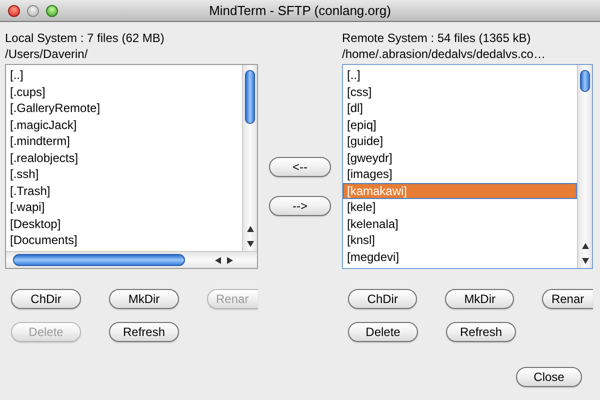 The height and width of the screenshot is (400, 600). Describe the element at coordinates (124, 224) in the screenshot. I see `file-item: [Desktop]` at that location.